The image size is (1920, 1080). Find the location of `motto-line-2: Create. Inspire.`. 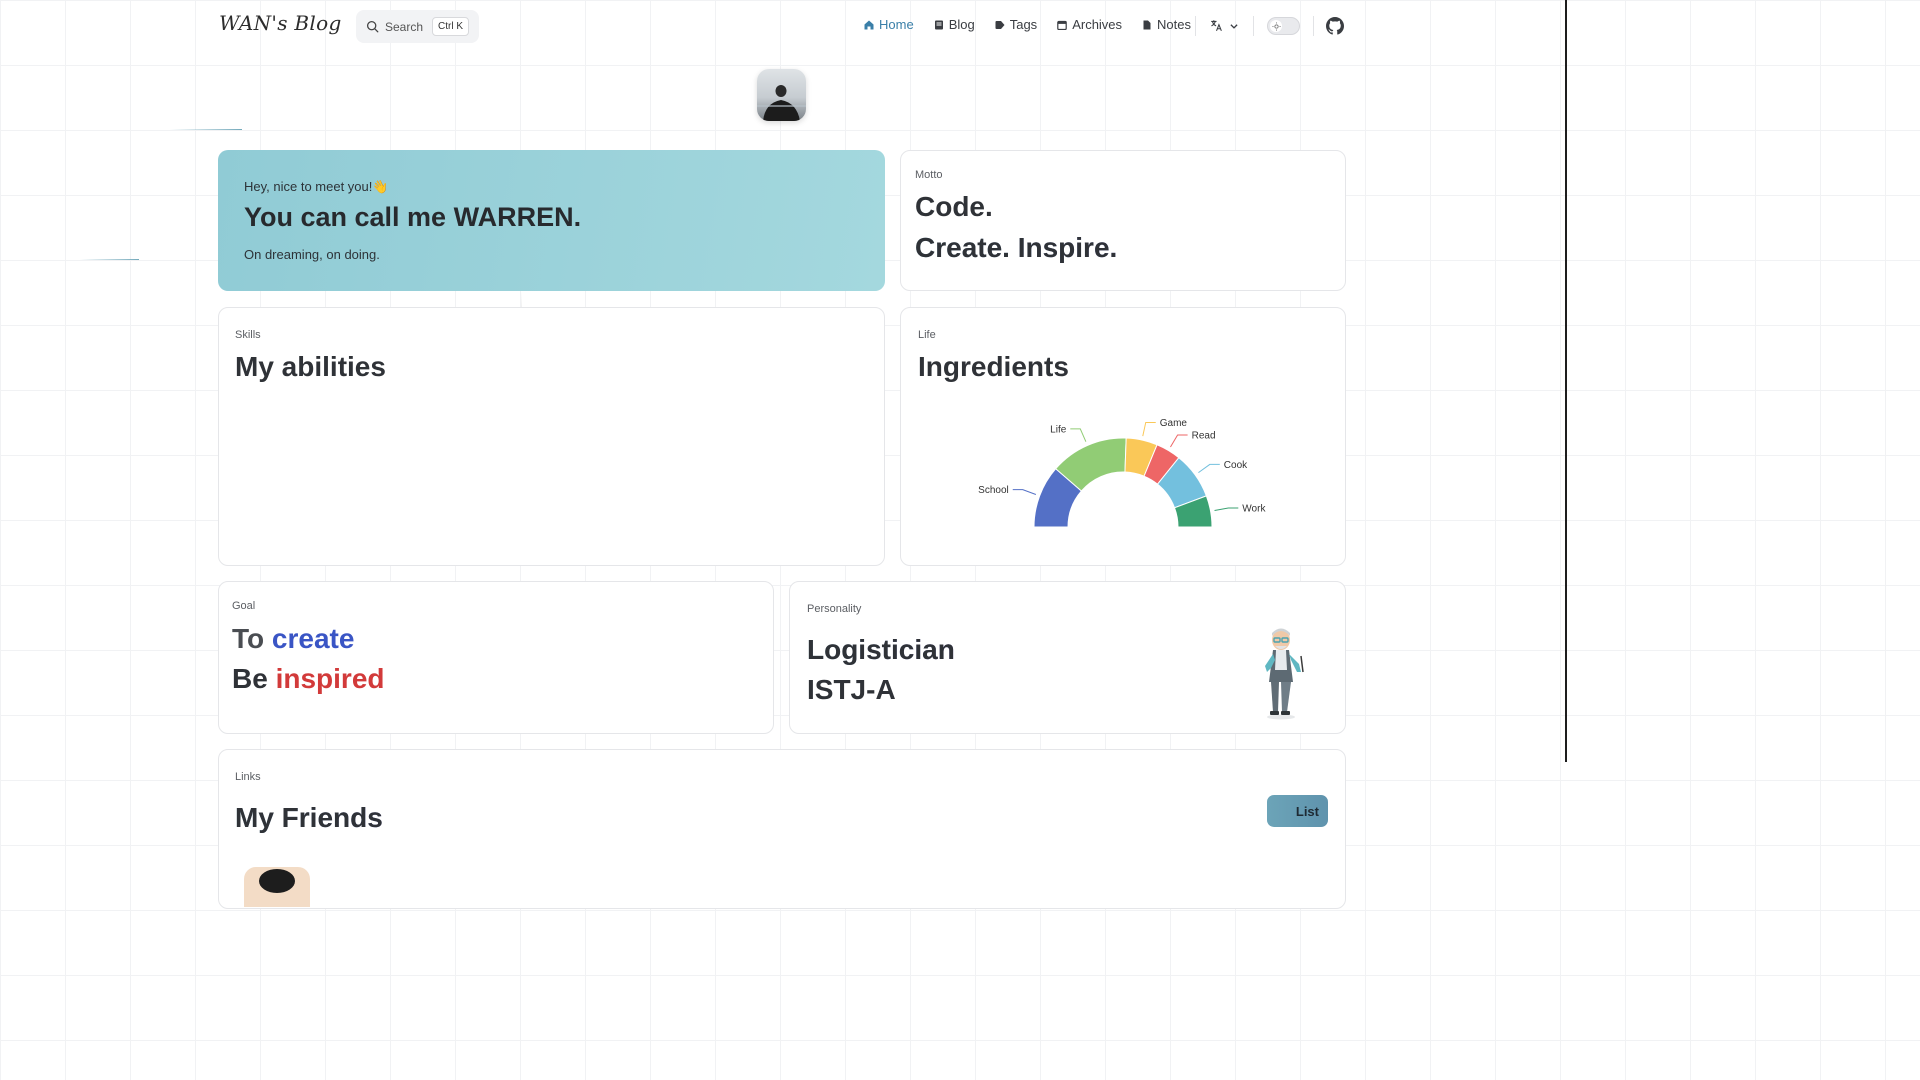

motto-line-2: Create. Inspire. is located at coordinates (1016, 247).